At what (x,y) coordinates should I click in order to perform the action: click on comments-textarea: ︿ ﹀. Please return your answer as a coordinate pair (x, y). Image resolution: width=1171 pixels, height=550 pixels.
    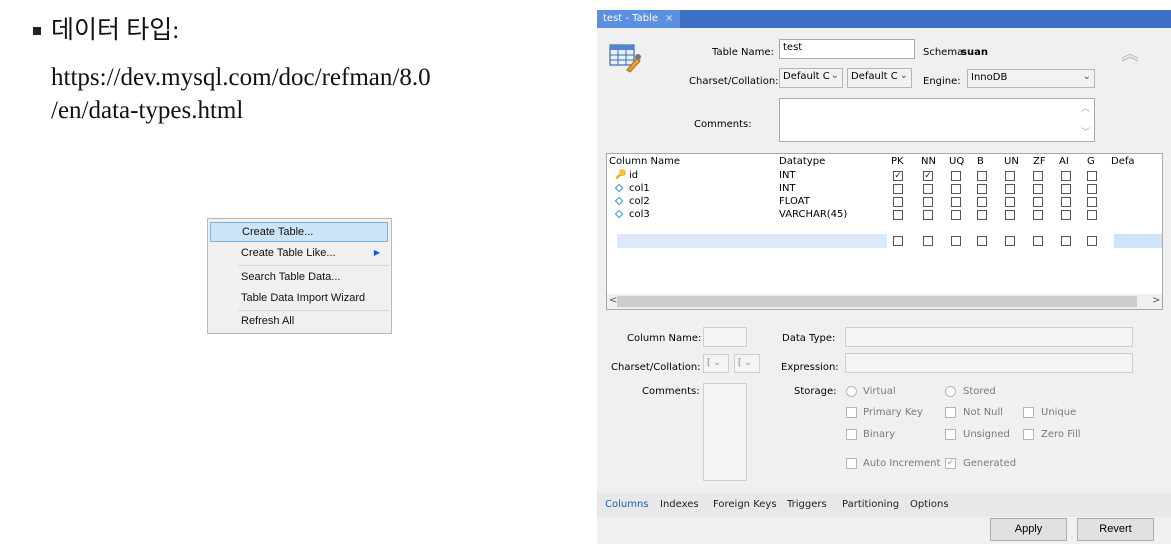
    Looking at the image, I should click on (937, 120).